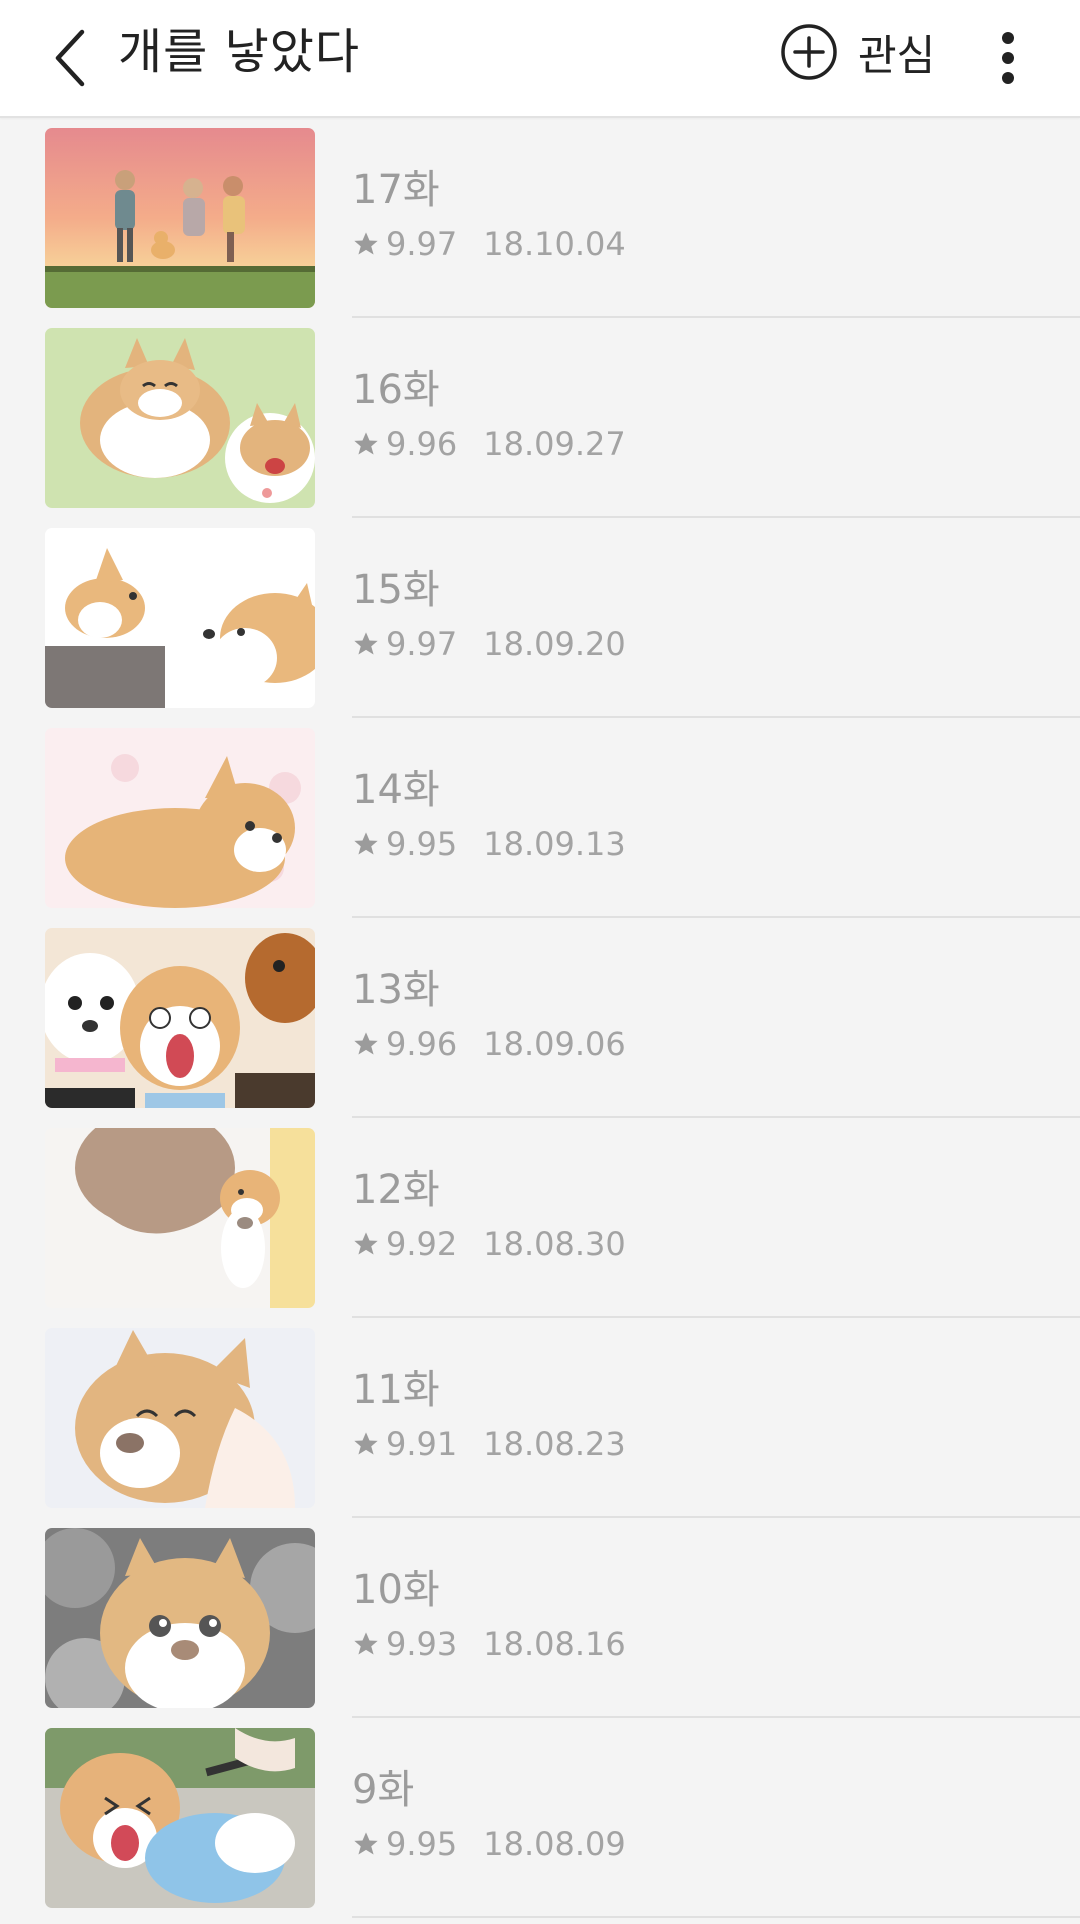 The width and height of the screenshot is (1080, 1924). What do you see at coordinates (540, 1618) in the screenshot?
I see `episode-row: 10화 9.93 18.08.16` at bounding box center [540, 1618].